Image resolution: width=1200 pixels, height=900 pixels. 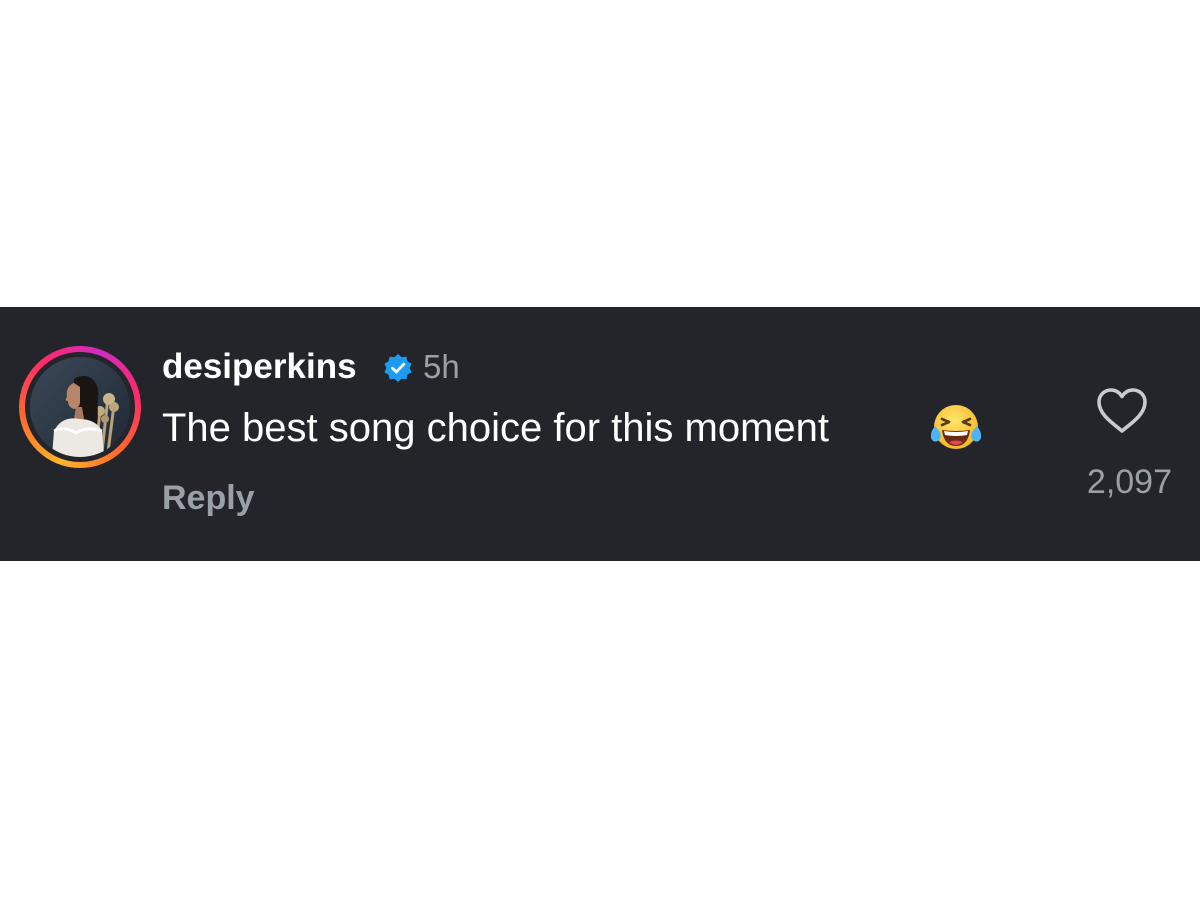 I want to click on face-with-tears-of-joy-icon, so click(x=956, y=427).